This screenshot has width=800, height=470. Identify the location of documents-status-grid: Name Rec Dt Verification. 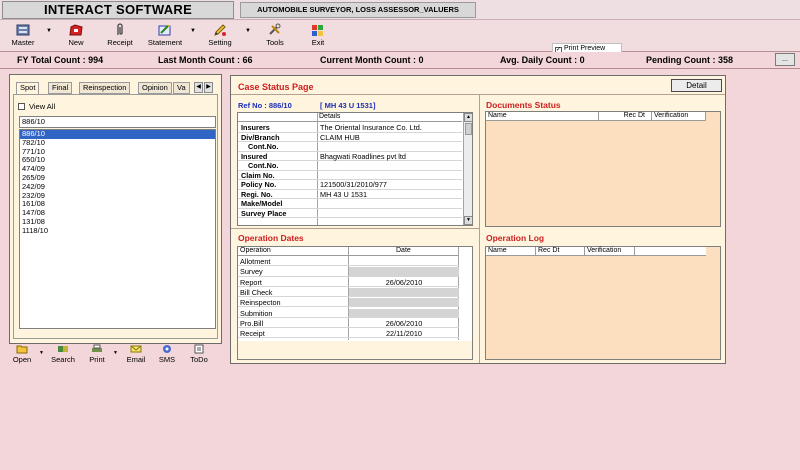
(603, 169).